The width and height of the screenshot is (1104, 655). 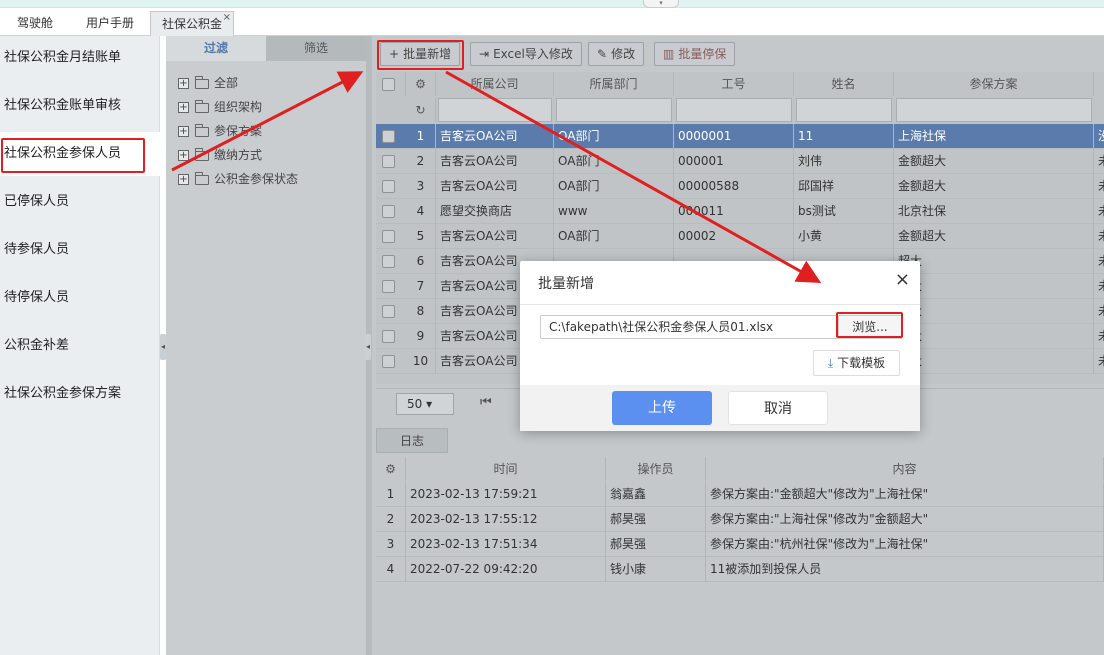 What do you see at coordinates (740, 161) in the screenshot?
I see `table-row: 2吉客云OA公司OA部门000001刘伟金额超大未` at bounding box center [740, 161].